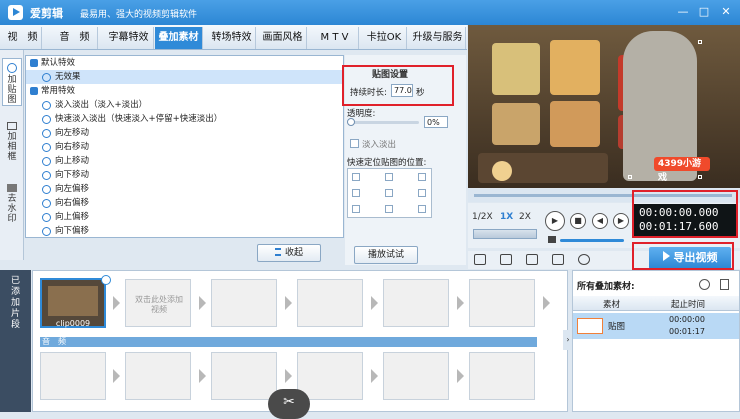 This screenshot has height=419, width=740. I want to click on effect-item: 快速淡入淡出（快速淡入+停留+快速淡出）, so click(184, 119).